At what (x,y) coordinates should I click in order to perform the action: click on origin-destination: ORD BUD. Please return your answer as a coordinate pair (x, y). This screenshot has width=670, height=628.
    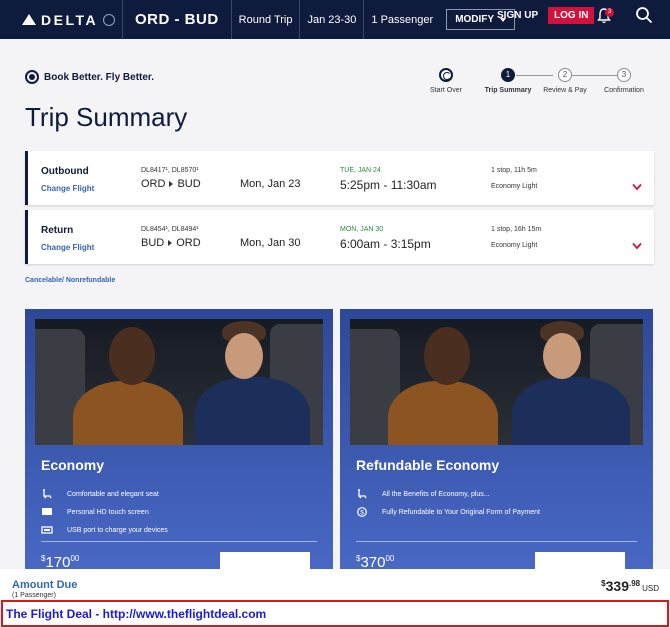
    Looking at the image, I should click on (171, 184).